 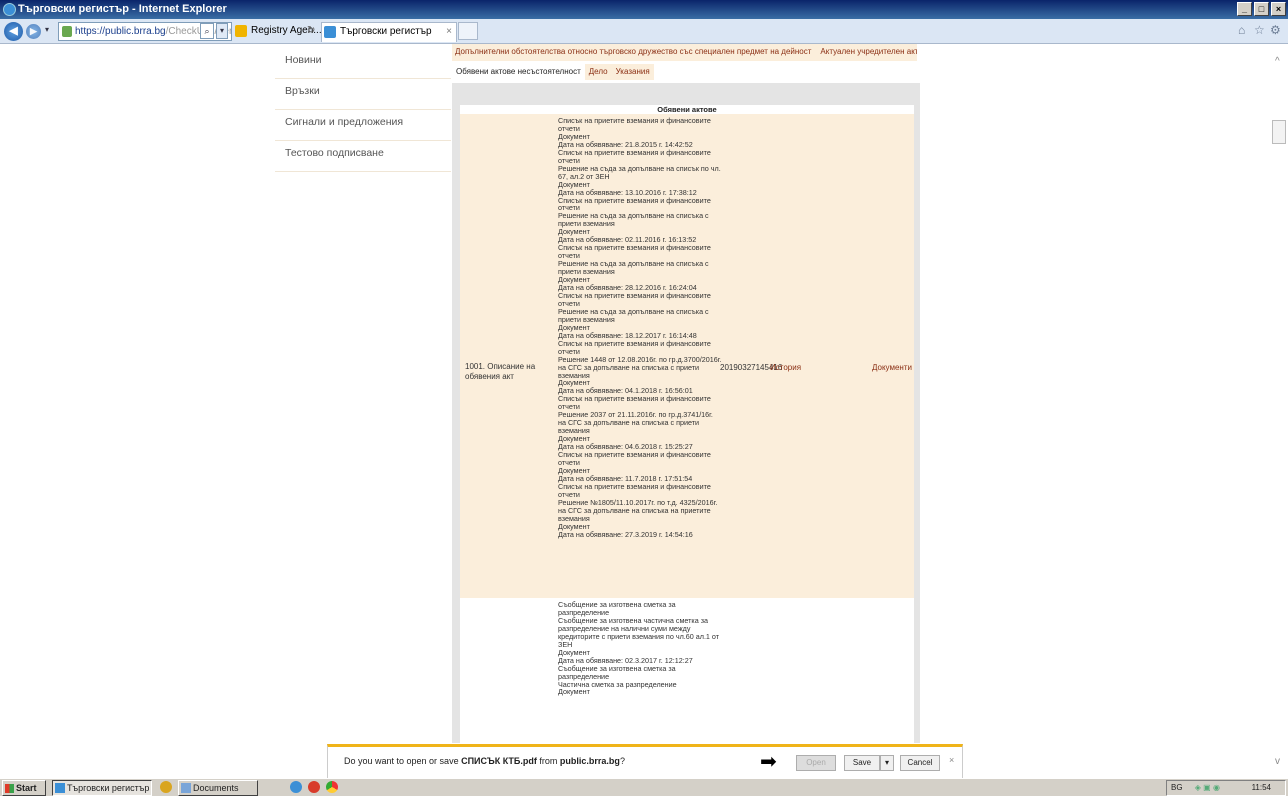 What do you see at coordinates (330, 32) in the screenshot?
I see `trade-register-favicon-icon` at bounding box center [330, 32].